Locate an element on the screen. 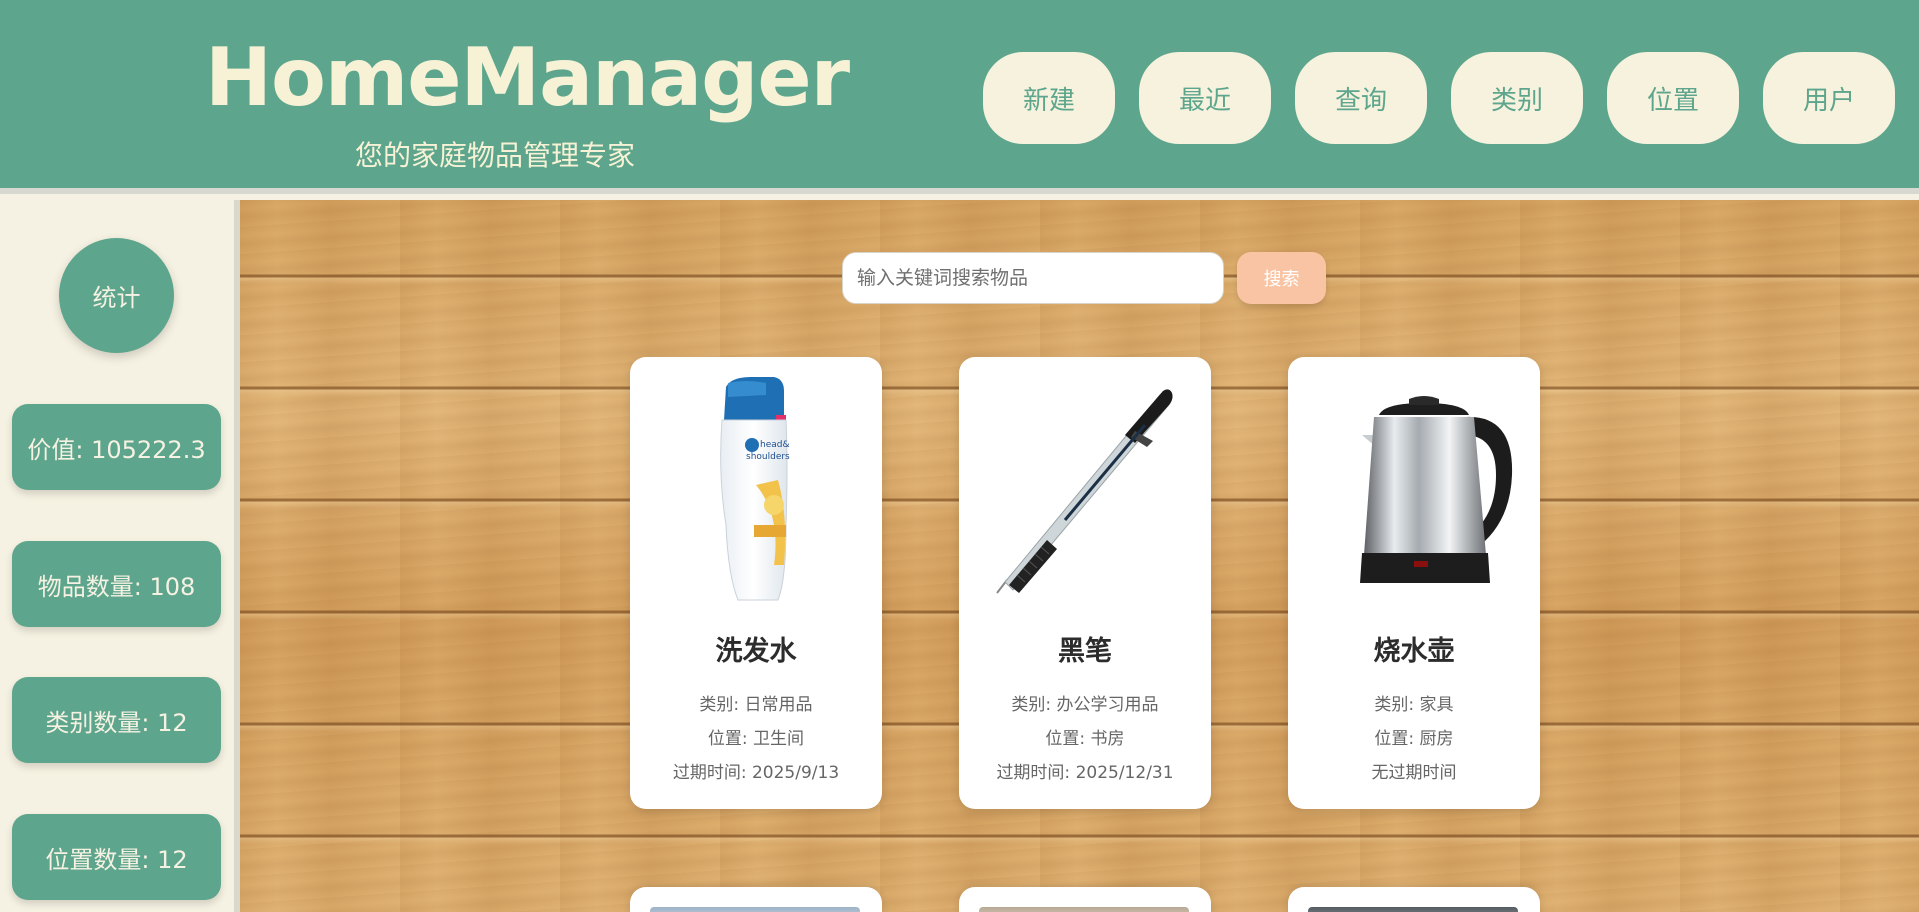 Image resolution: width=1919 pixels, height=912 pixels. item-category: 类别: 家具 is located at coordinates (1414, 705).